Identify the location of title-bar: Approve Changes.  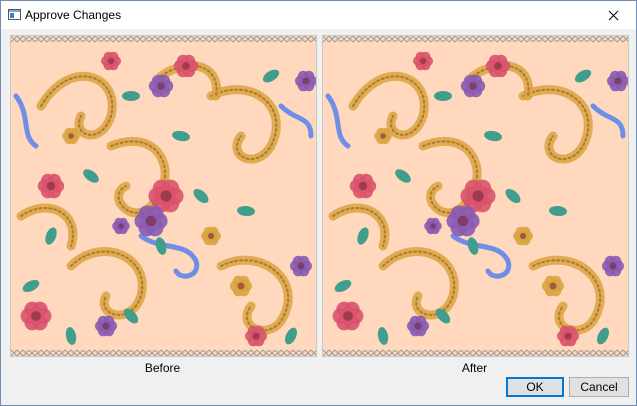
(318, 15).